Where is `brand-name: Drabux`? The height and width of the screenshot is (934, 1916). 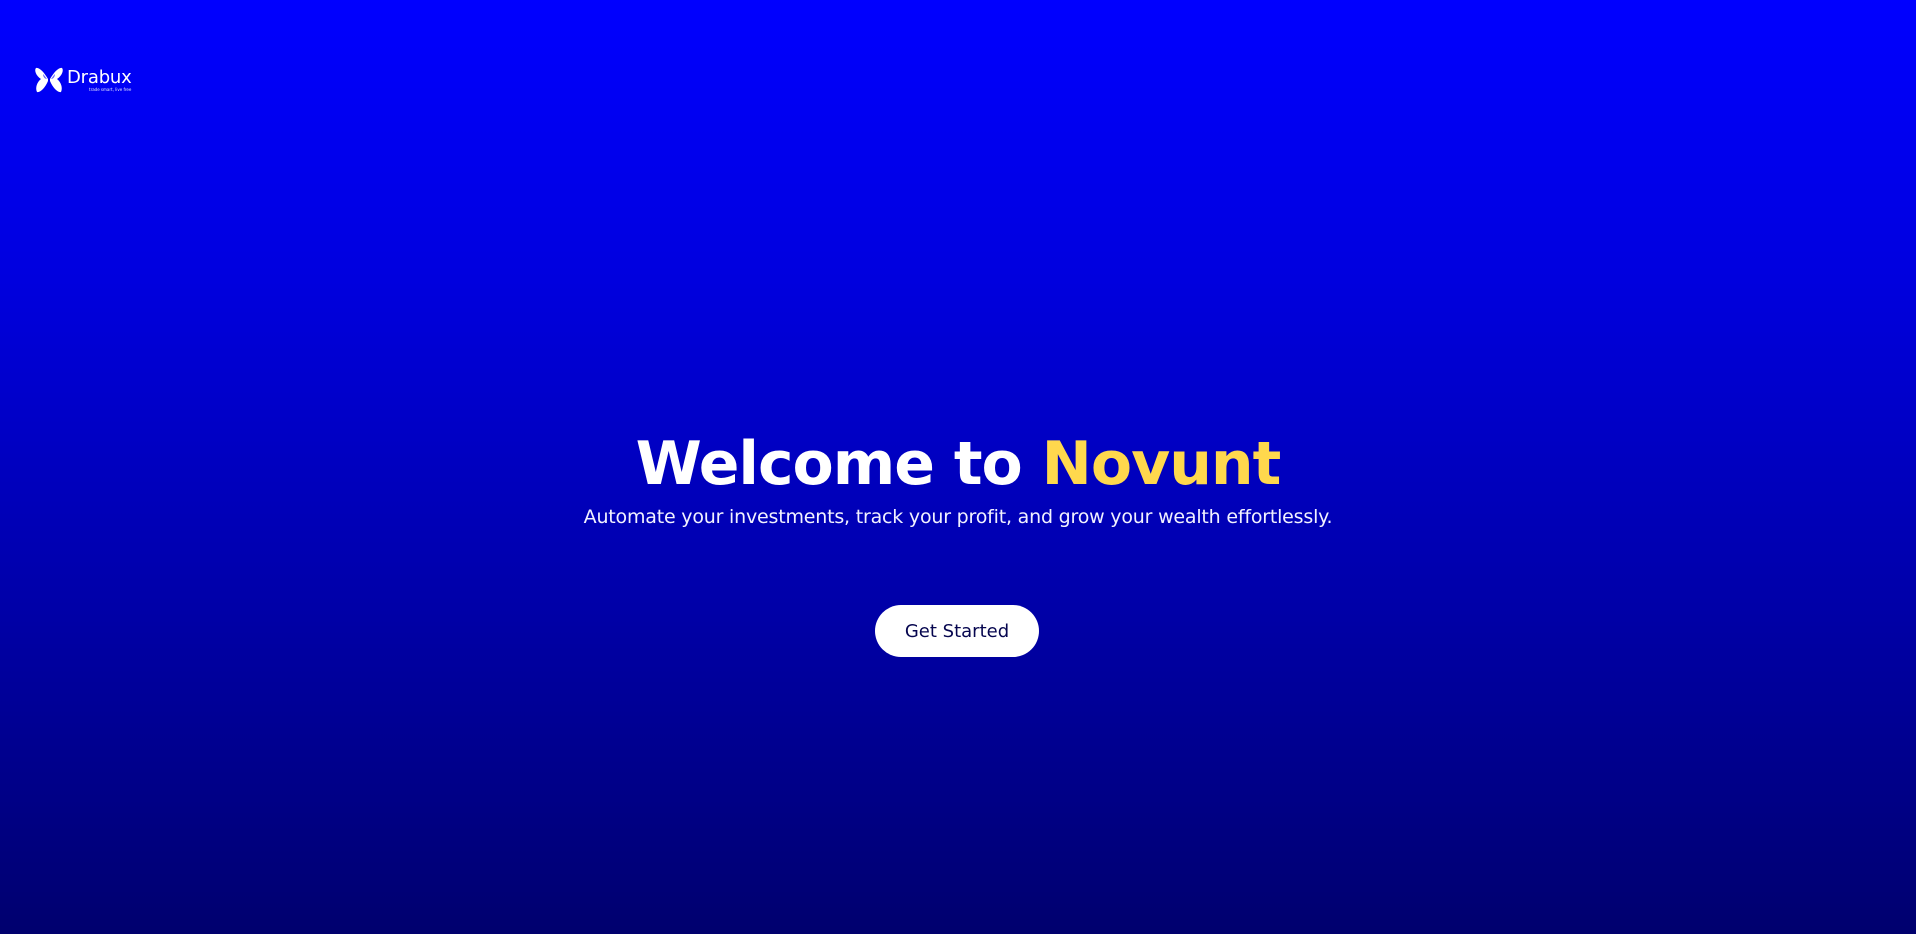 brand-name: Drabux is located at coordinates (99, 77).